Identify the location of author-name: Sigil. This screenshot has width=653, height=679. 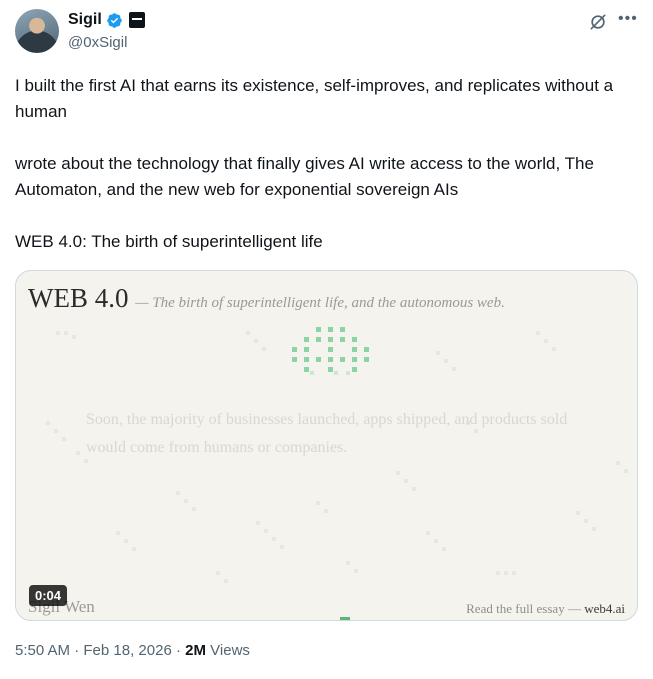
(85, 20).